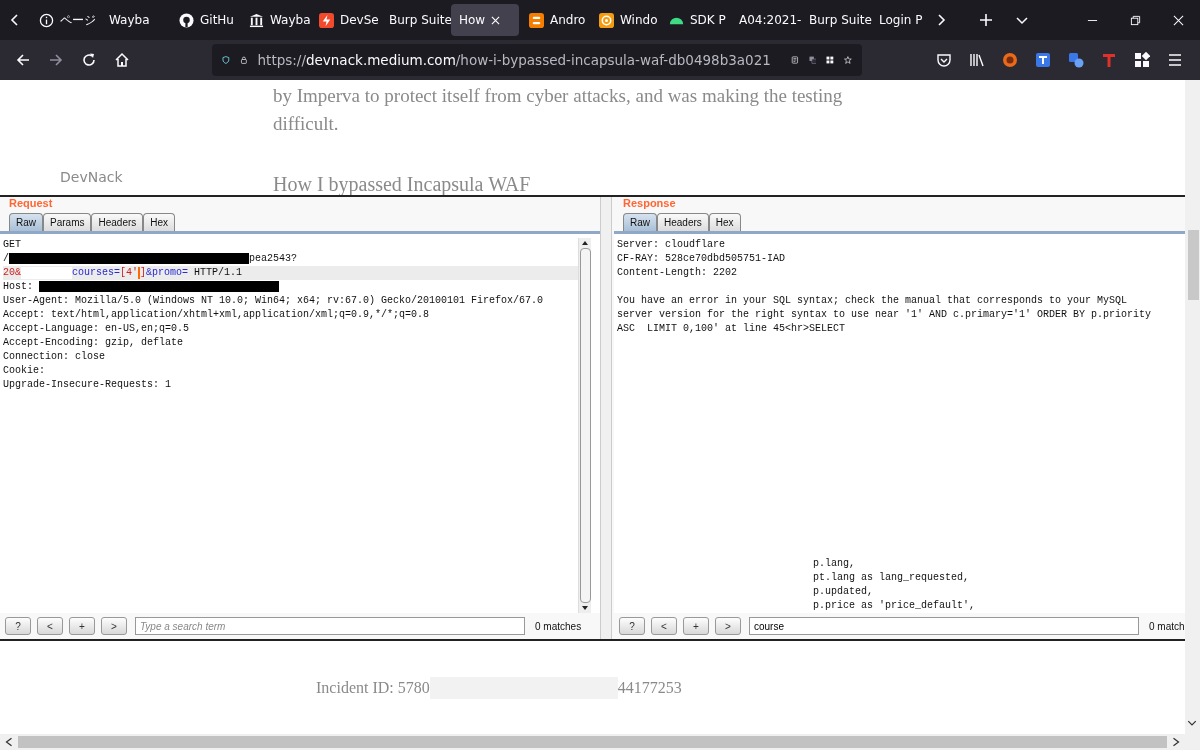  Describe the element at coordinates (273, 300) in the screenshot. I see `code-text: User-Agent: Mozilla/5.0 (Windows NT 10.0; Win64; x64; rv:67.0) Gecko/20100101 Firefox/67.0` at that location.